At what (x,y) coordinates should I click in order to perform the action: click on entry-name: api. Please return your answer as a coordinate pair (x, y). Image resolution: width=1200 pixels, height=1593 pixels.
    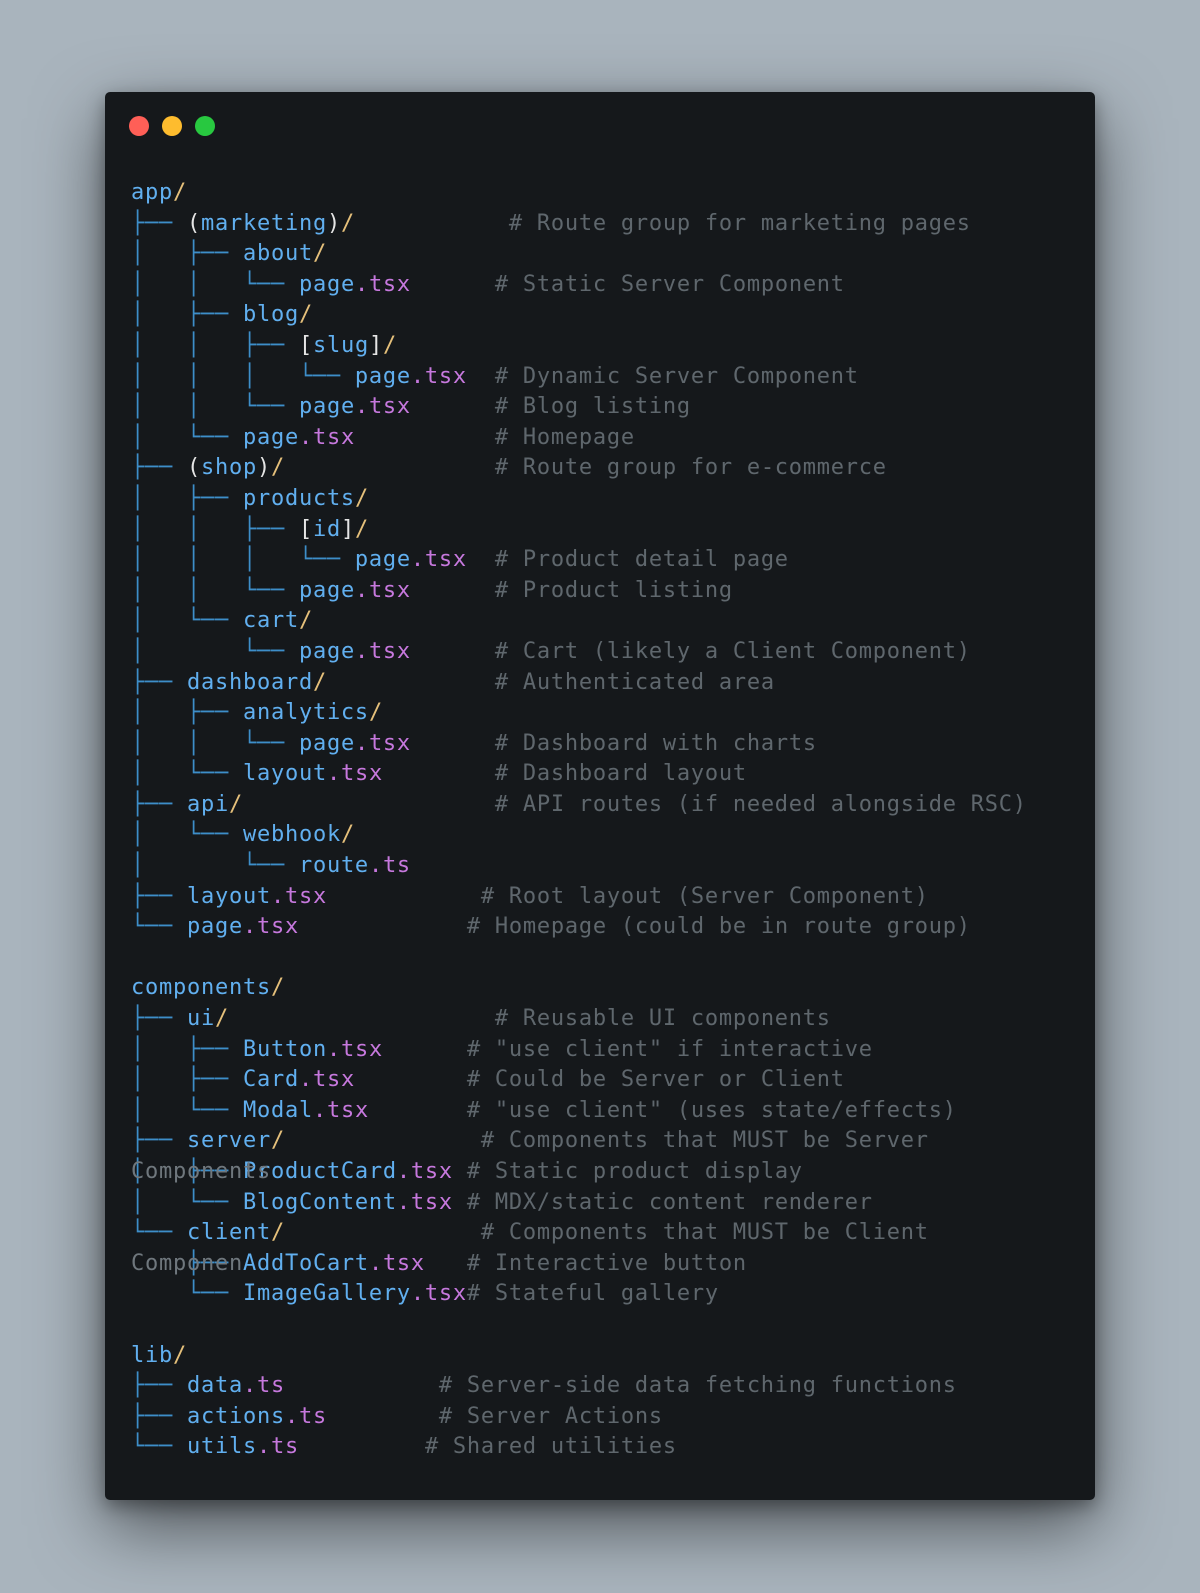
    Looking at the image, I should click on (208, 804).